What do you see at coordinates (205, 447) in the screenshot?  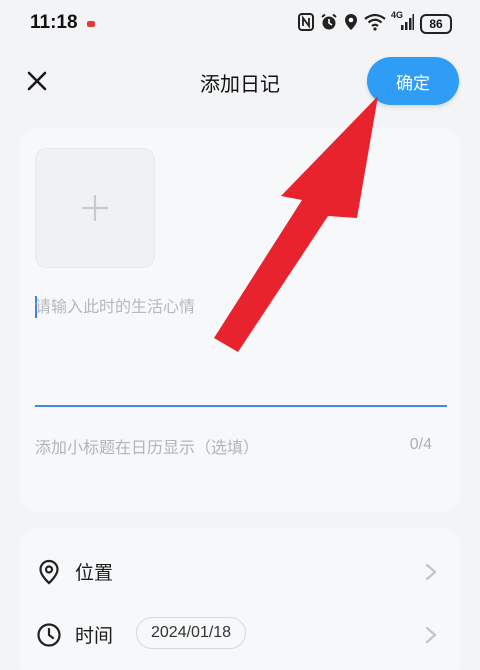 I see `subtitle-input` at bounding box center [205, 447].